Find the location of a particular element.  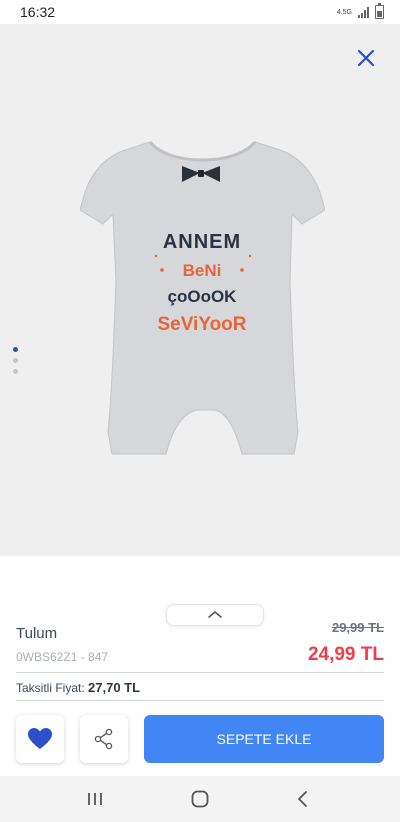

status-icons: 4.5G is located at coordinates (360, 11).